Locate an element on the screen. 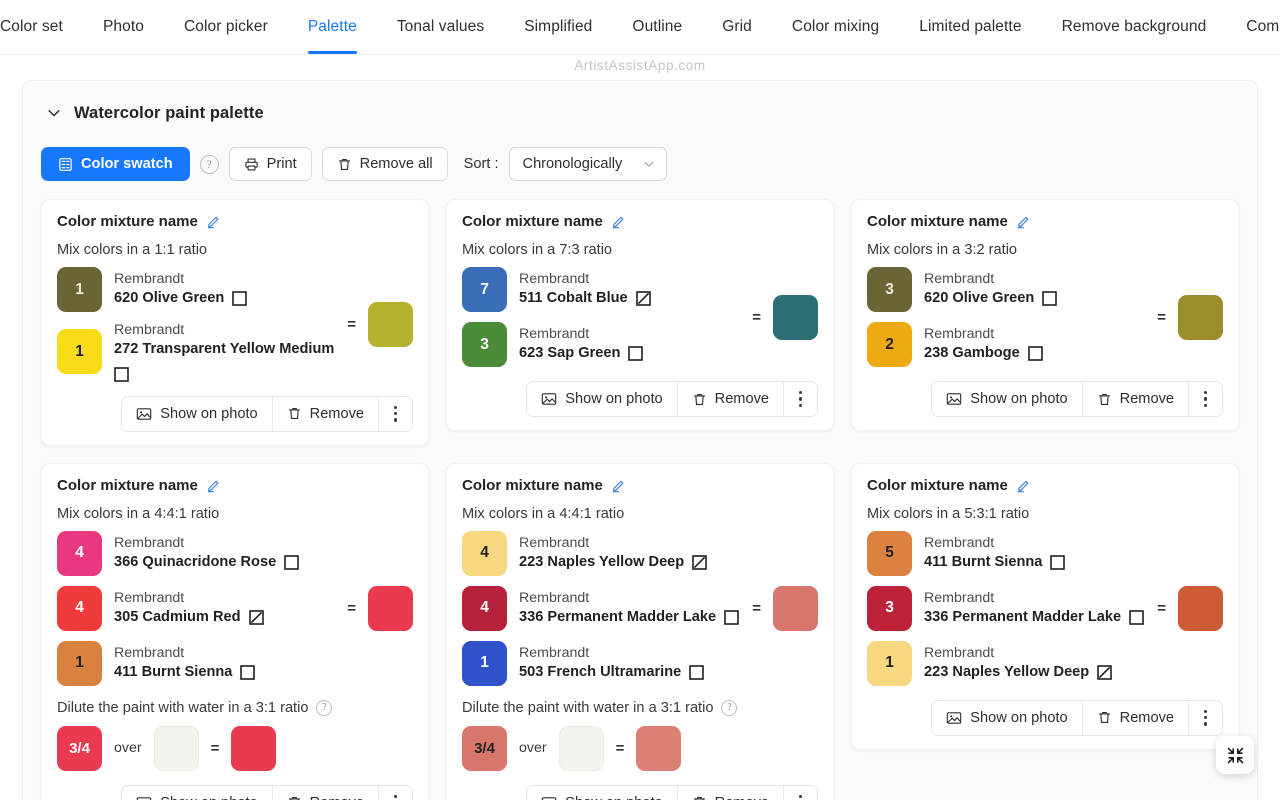  opaque-square-icon is located at coordinates (121, 374).